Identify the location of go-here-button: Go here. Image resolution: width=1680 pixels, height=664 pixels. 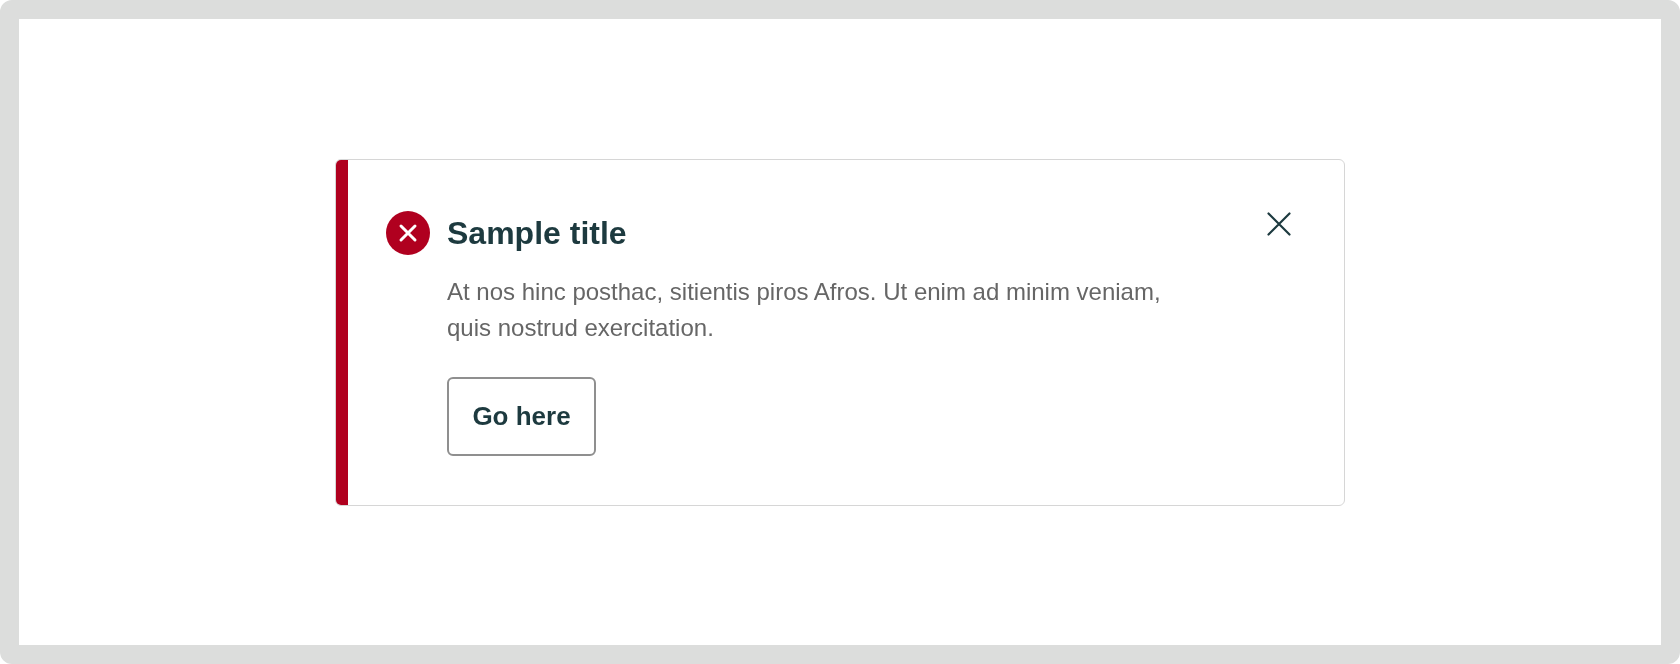
(521, 416).